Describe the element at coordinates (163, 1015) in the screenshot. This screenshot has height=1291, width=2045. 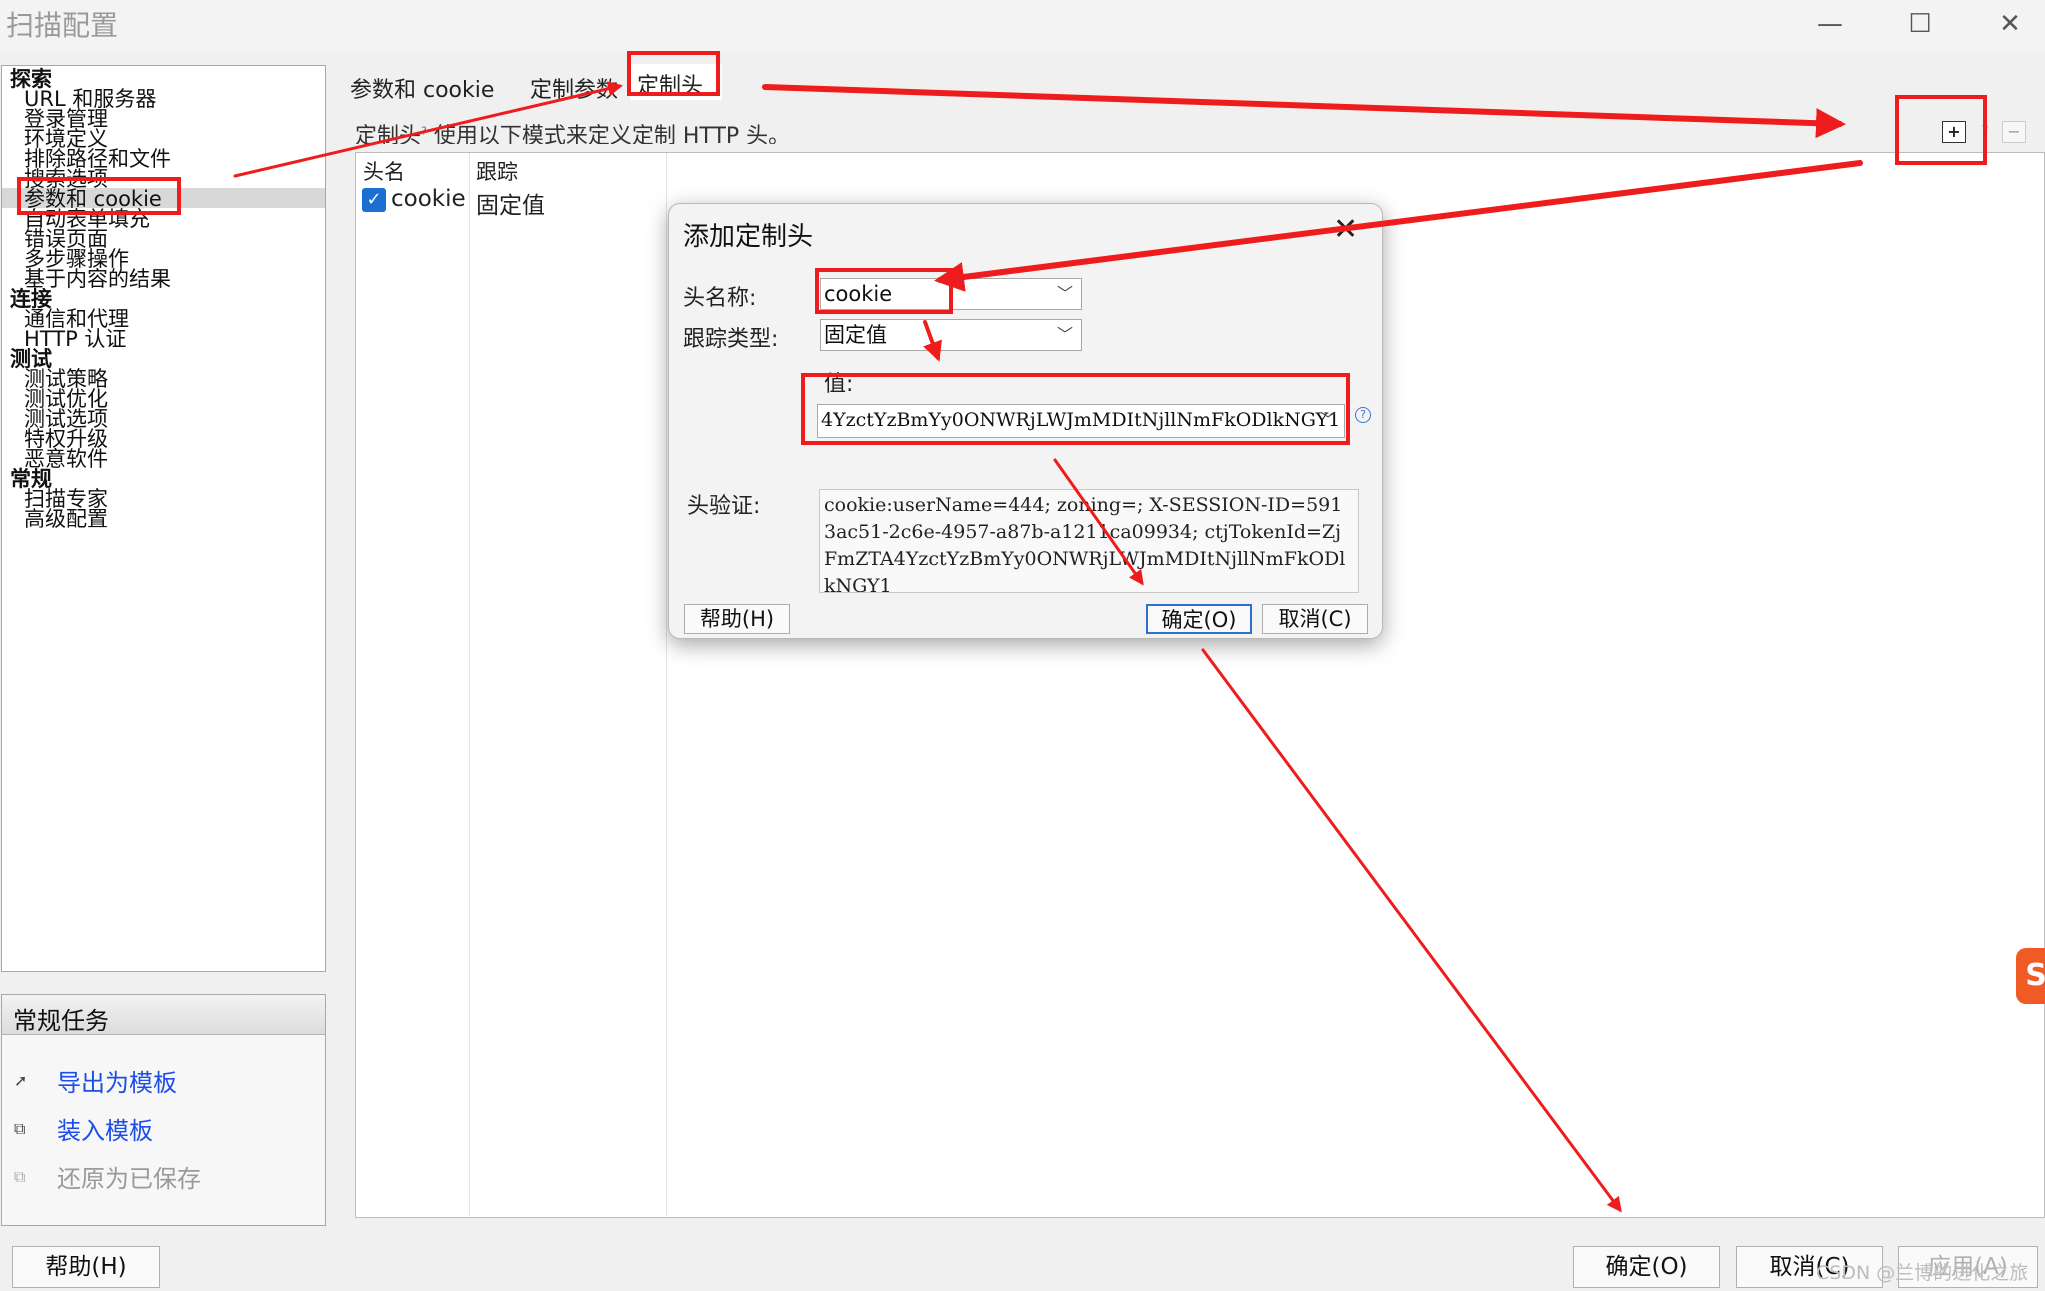
I see `tasks-header: 常规任务` at that location.